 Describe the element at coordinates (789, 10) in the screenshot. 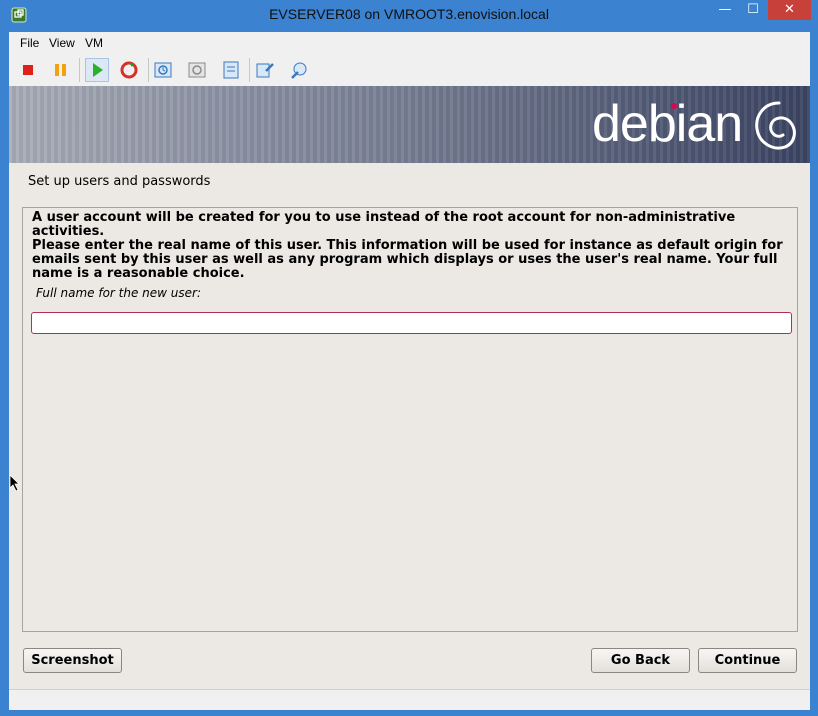

I see `close-button: ✕` at that location.